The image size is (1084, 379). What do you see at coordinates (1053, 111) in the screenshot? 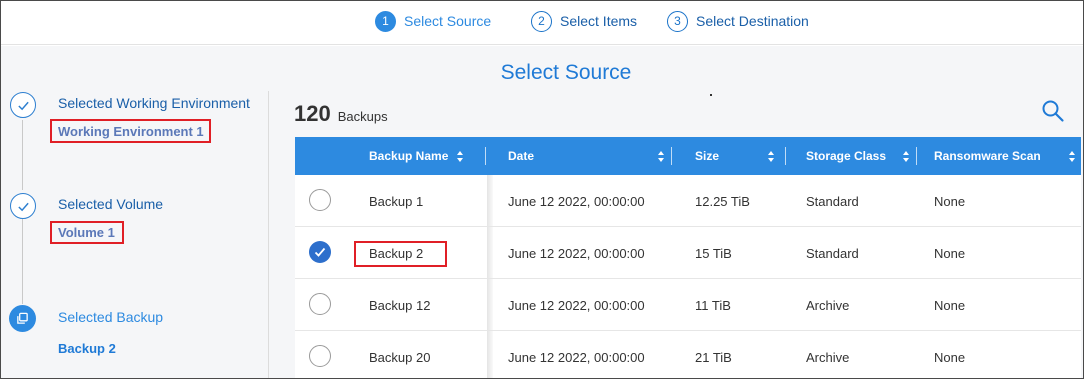
I see `search-icon` at bounding box center [1053, 111].